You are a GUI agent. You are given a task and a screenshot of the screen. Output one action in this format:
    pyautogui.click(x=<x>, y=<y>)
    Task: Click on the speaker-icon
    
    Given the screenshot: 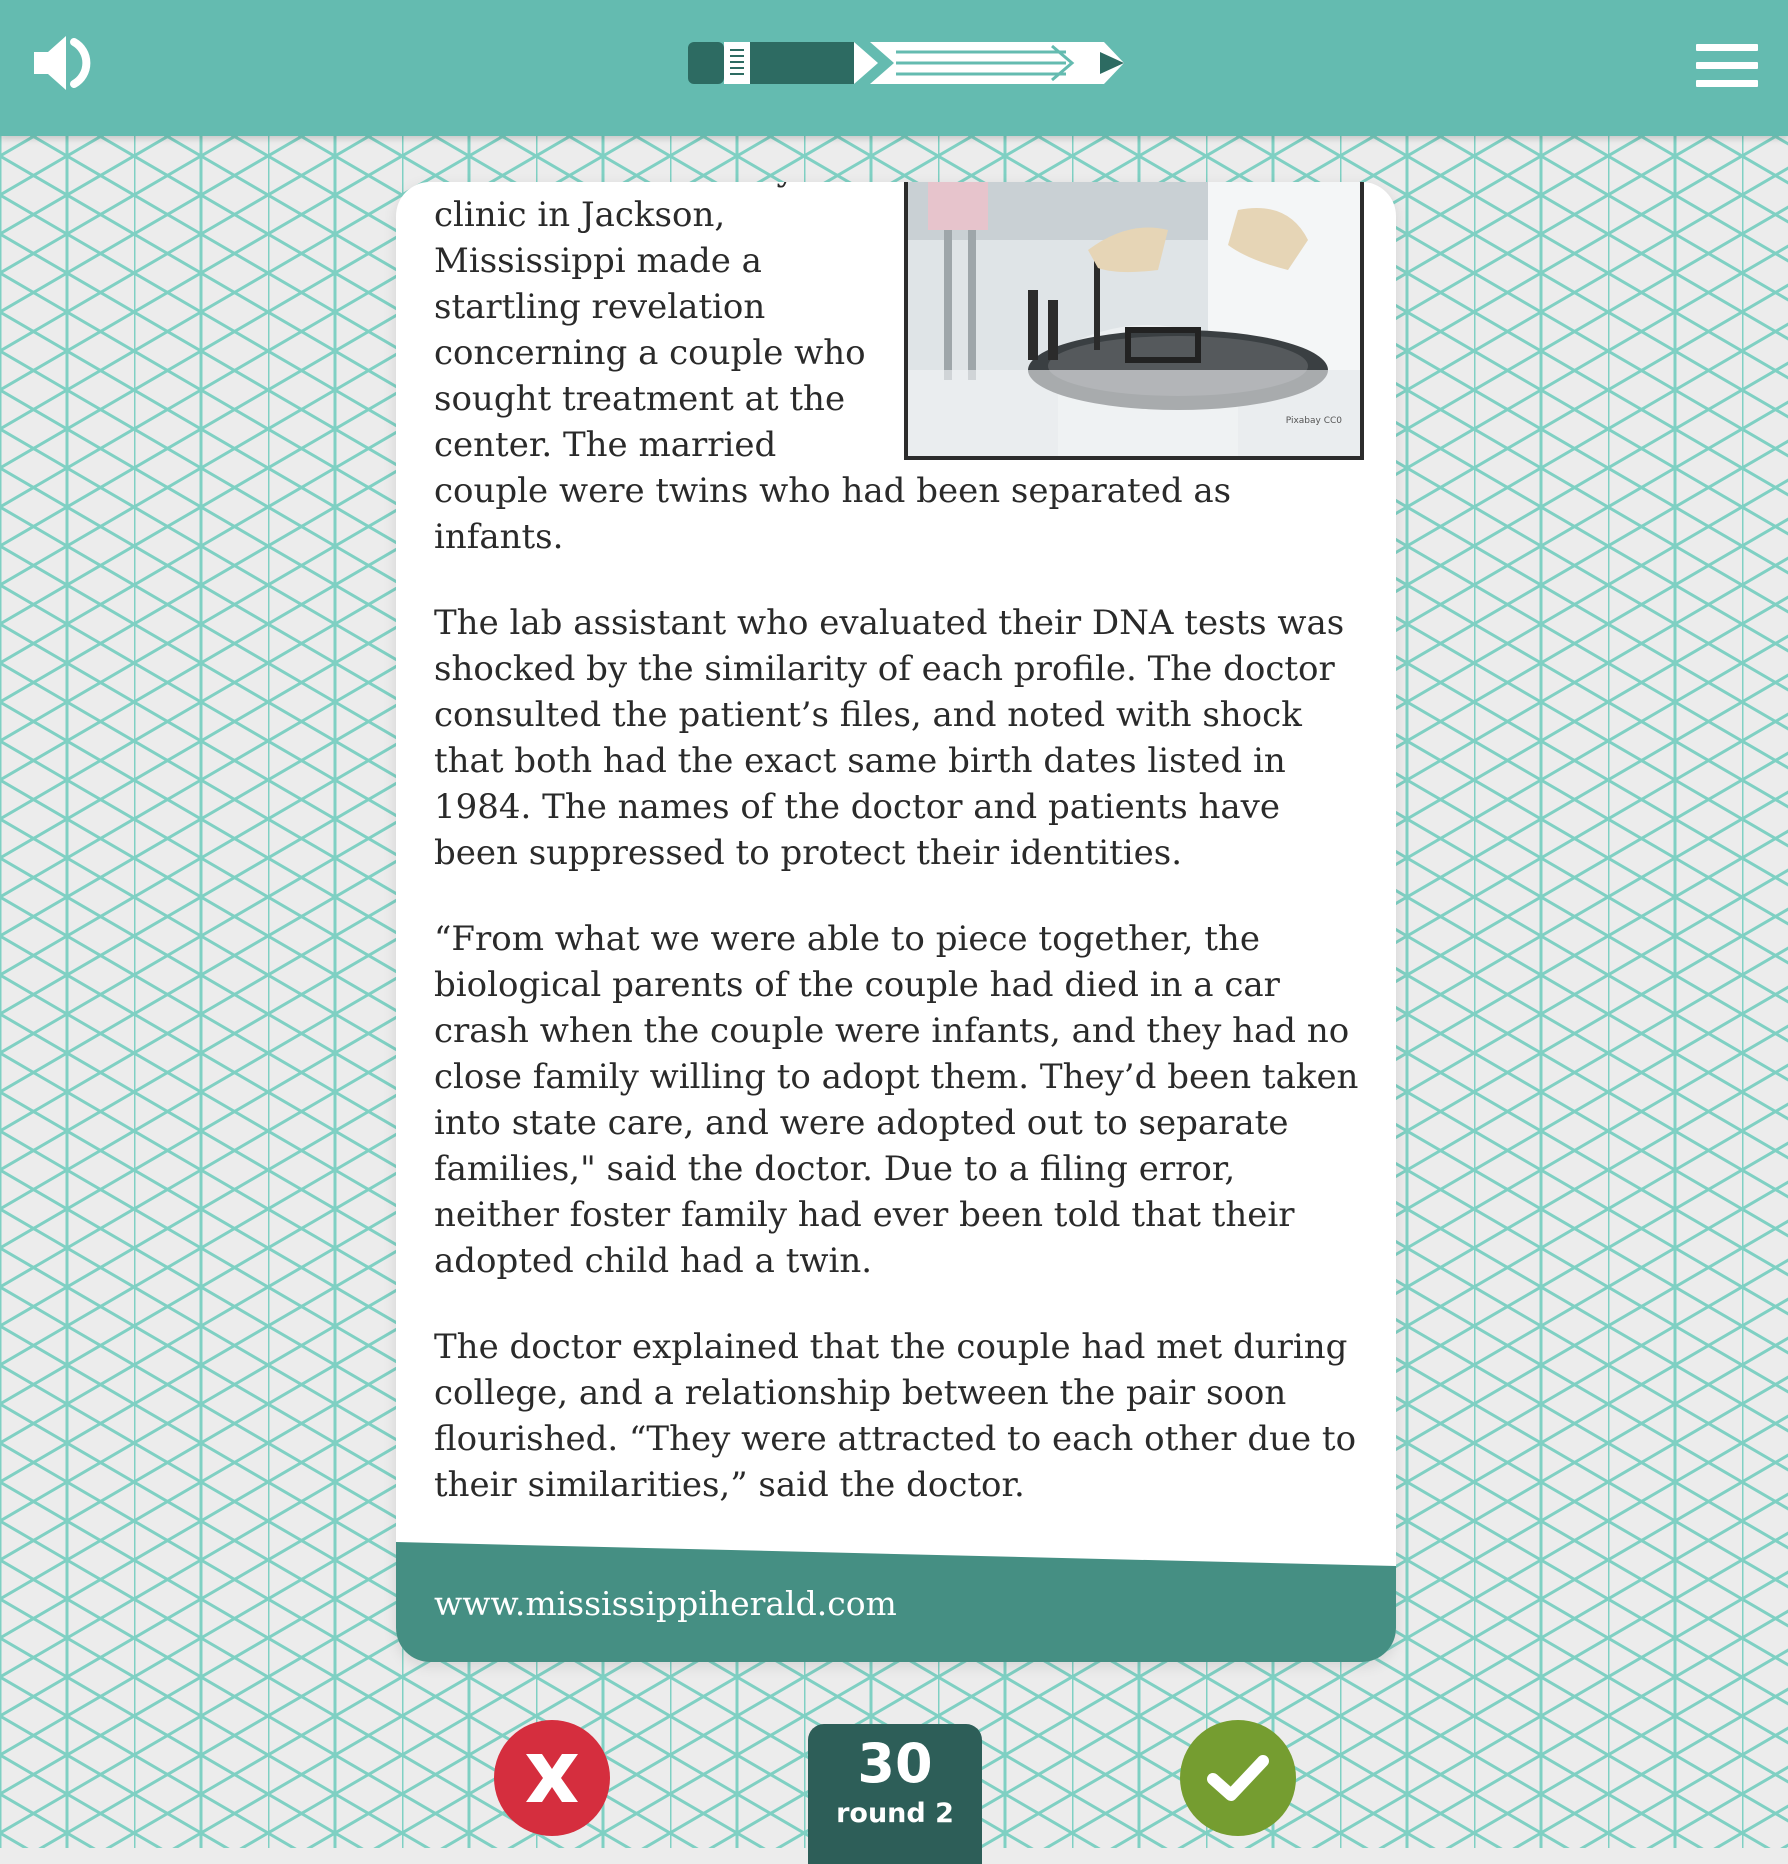 What is the action you would take?
    pyautogui.click(x=62, y=63)
    